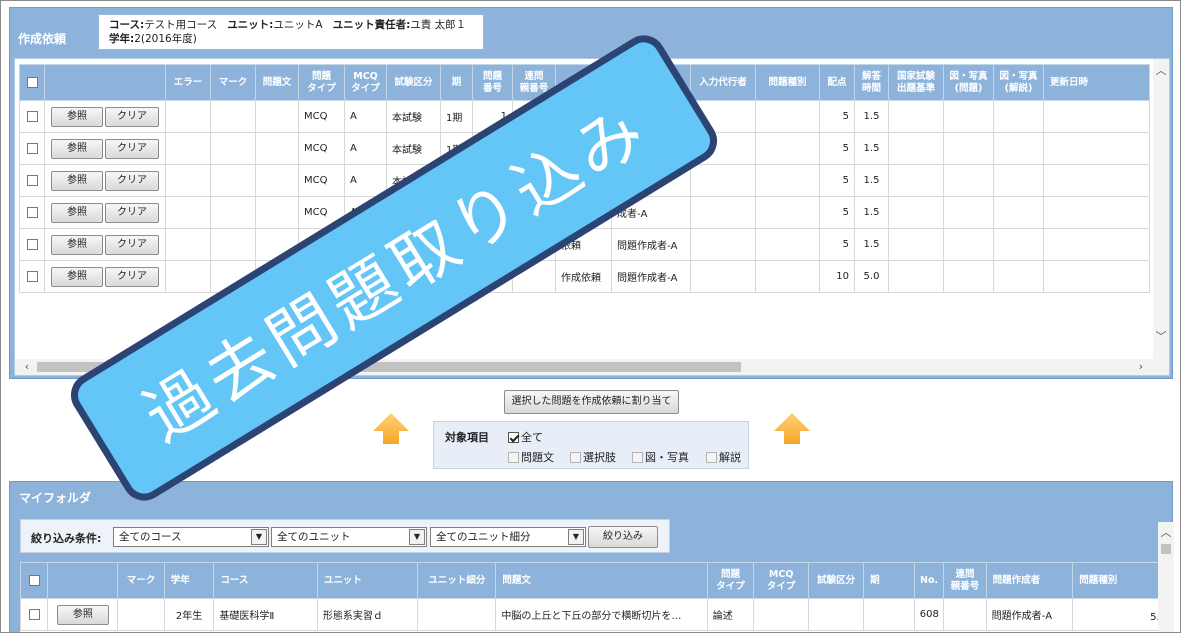  I want to click on scroll-down-icon: ﹀, so click(1161, 337).